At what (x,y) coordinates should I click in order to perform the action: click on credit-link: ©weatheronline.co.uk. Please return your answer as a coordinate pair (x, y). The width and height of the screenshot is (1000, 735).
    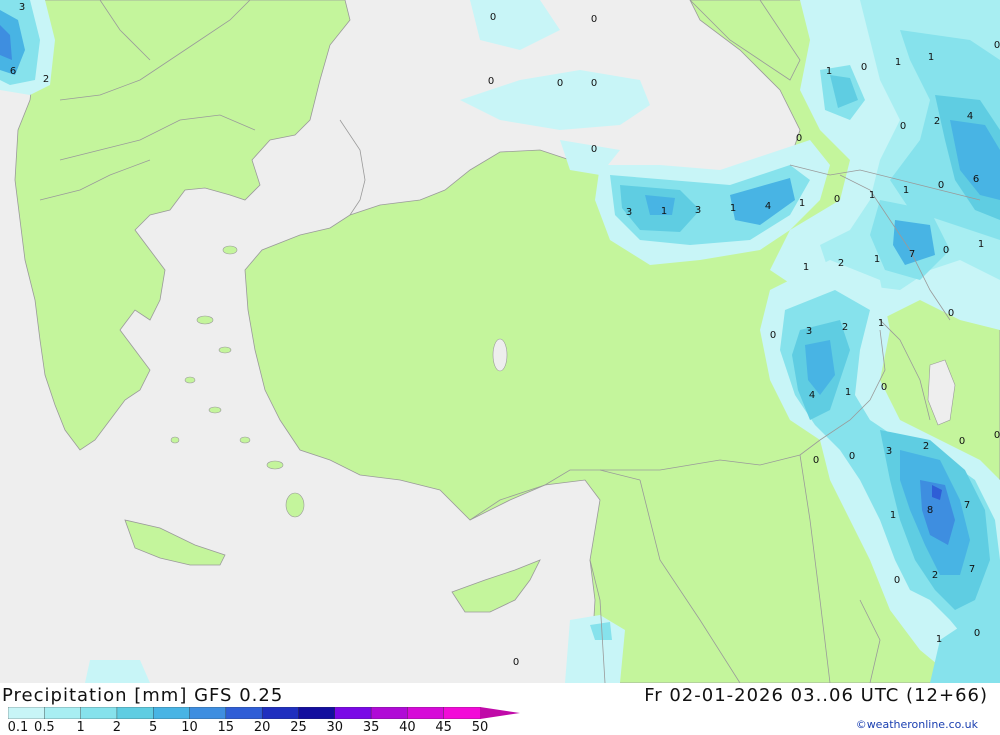
    Looking at the image, I should click on (917, 724).